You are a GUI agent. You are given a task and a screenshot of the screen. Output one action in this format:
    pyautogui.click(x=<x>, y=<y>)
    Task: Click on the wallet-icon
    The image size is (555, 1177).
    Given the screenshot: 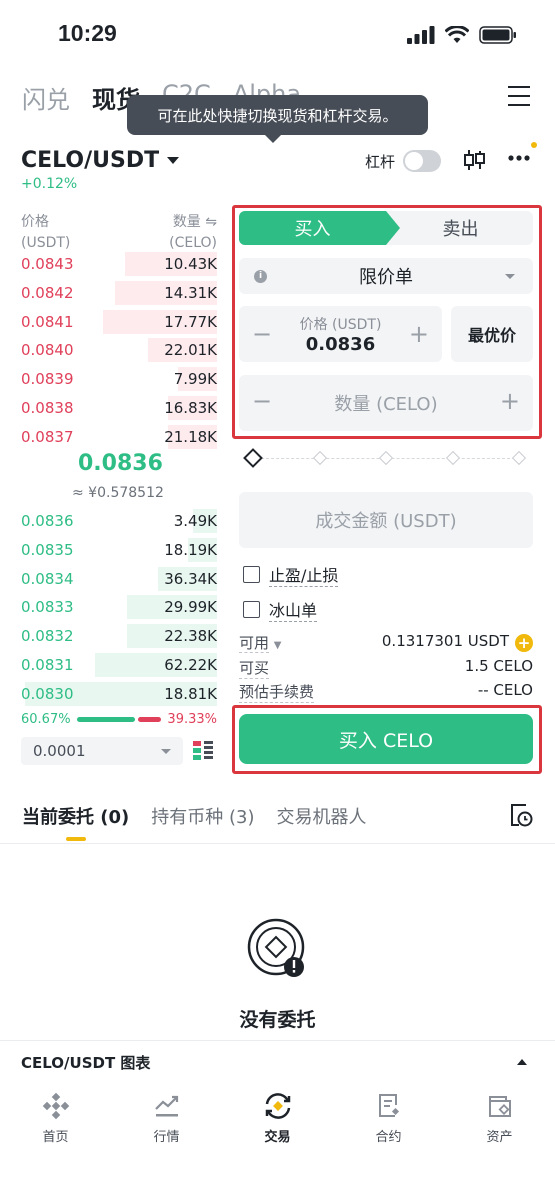 What is the action you would take?
    pyautogui.click(x=499, y=1106)
    